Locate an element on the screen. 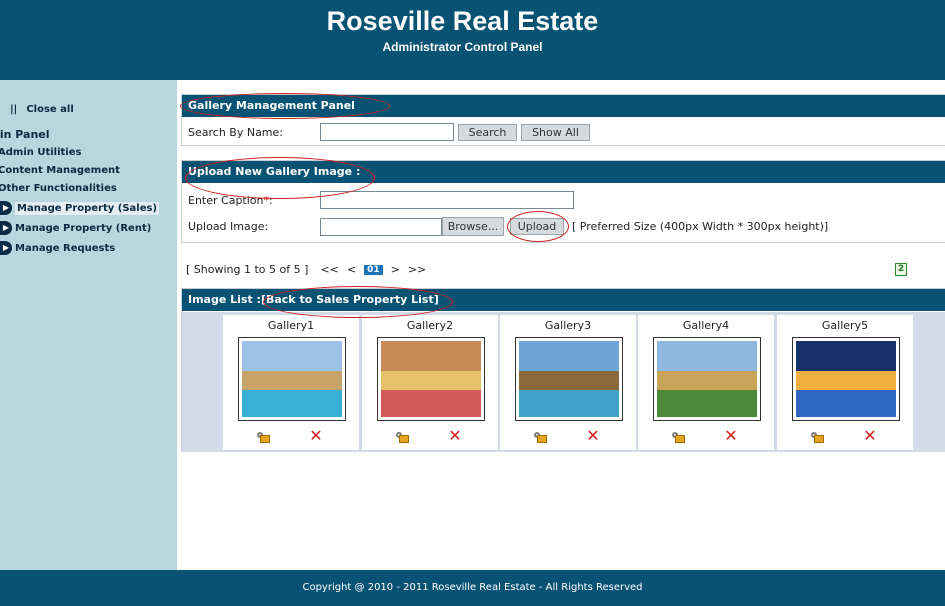 The height and width of the screenshot is (606, 945). close-all-link: || Close all is located at coordinates (42, 109).